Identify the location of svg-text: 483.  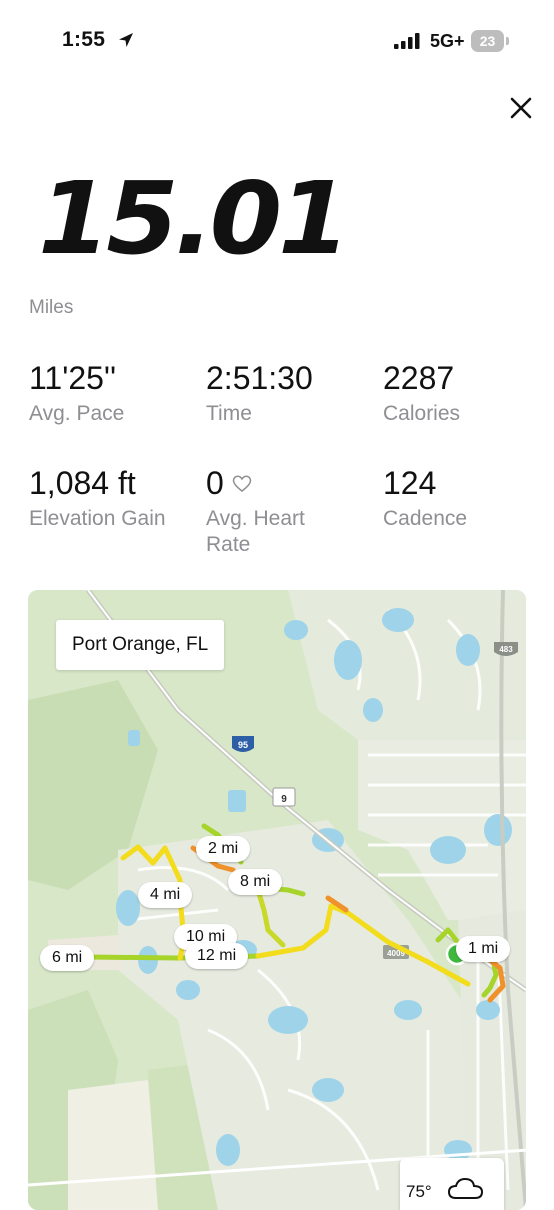
(506, 649).